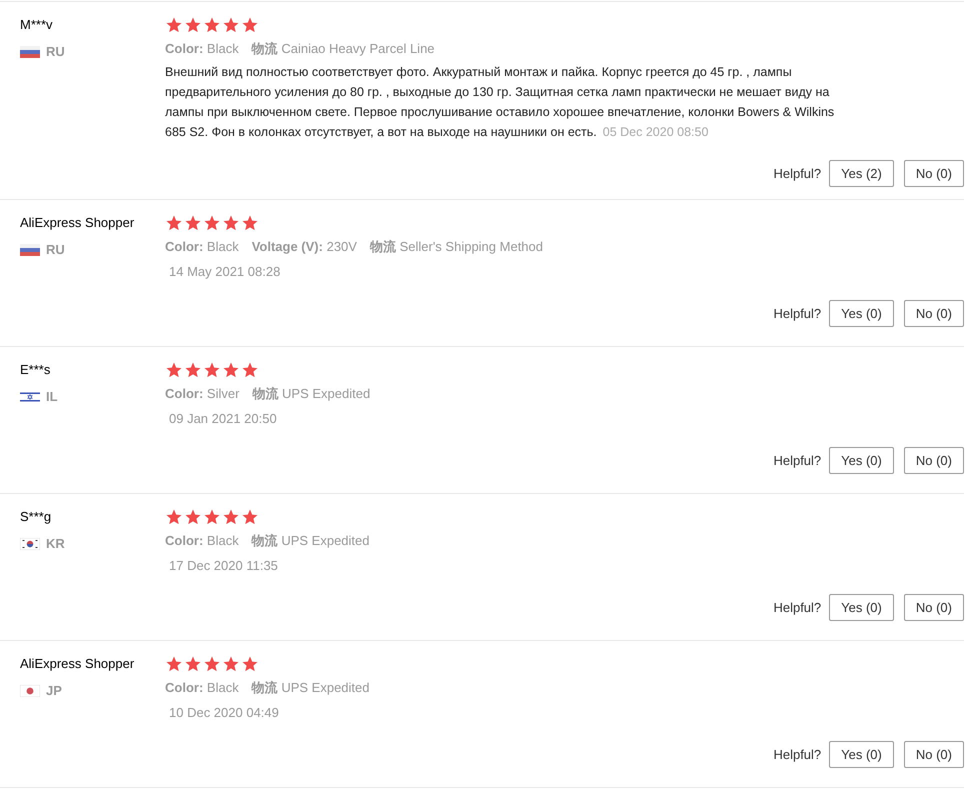  I want to click on review-date: 05 Dec 2020 08:50, so click(655, 132).